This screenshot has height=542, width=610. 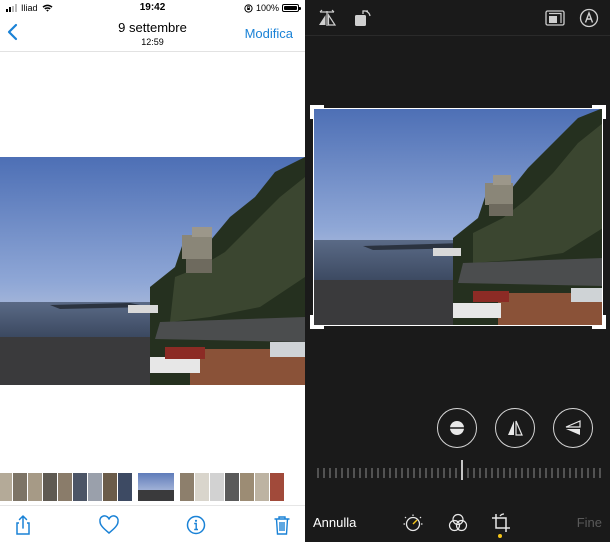 What do you see at coordinates (269, 33) in the screenshot?
I see `edit-button: Modifica` at bounding box center [269, 33].